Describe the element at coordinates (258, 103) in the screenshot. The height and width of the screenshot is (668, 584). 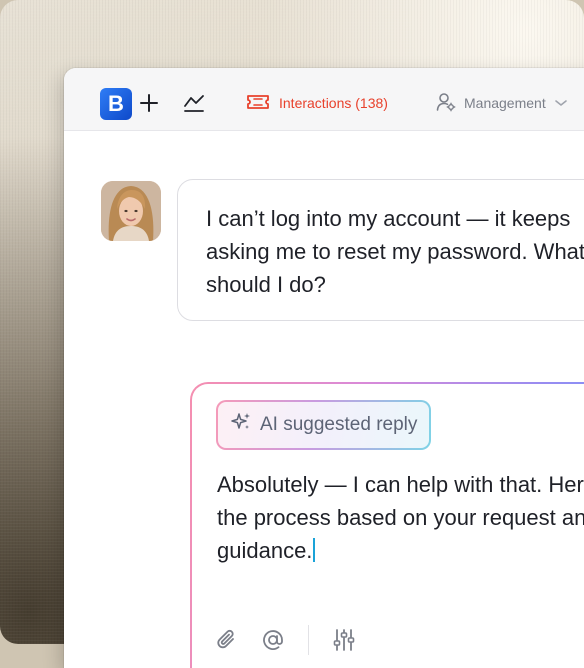
I see `ticket-icon` at that location.